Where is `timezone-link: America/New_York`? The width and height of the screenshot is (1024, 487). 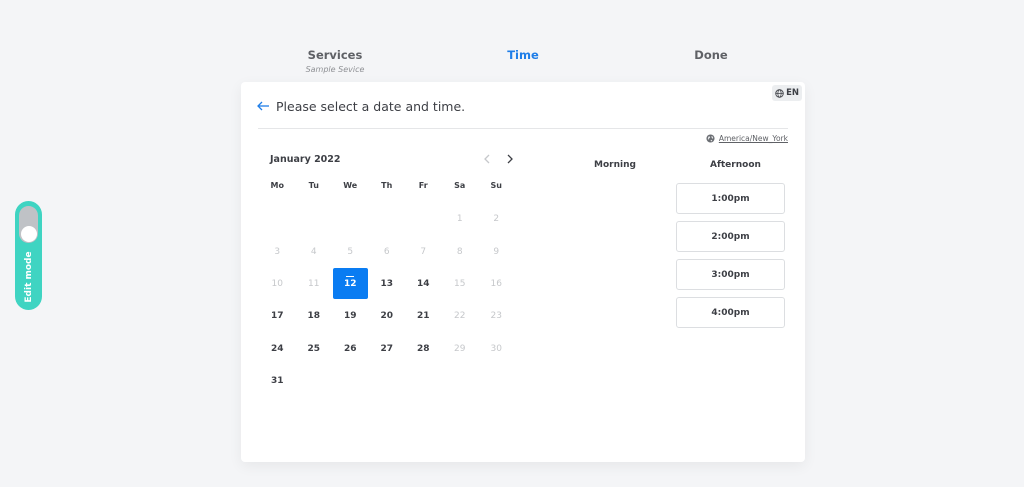 timezone-link: America/New_York is located at coordinates (753, 138).